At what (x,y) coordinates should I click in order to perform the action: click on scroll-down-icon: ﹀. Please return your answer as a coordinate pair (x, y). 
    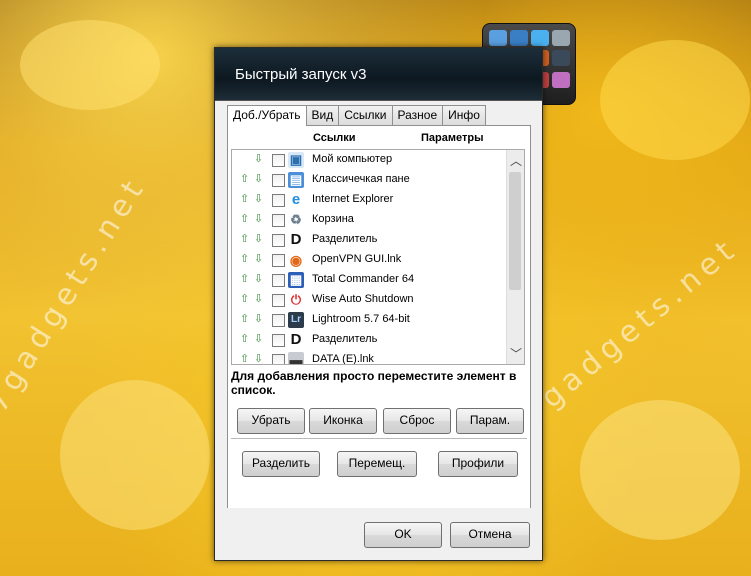
    Looking at the image, I should click on (516, 353).